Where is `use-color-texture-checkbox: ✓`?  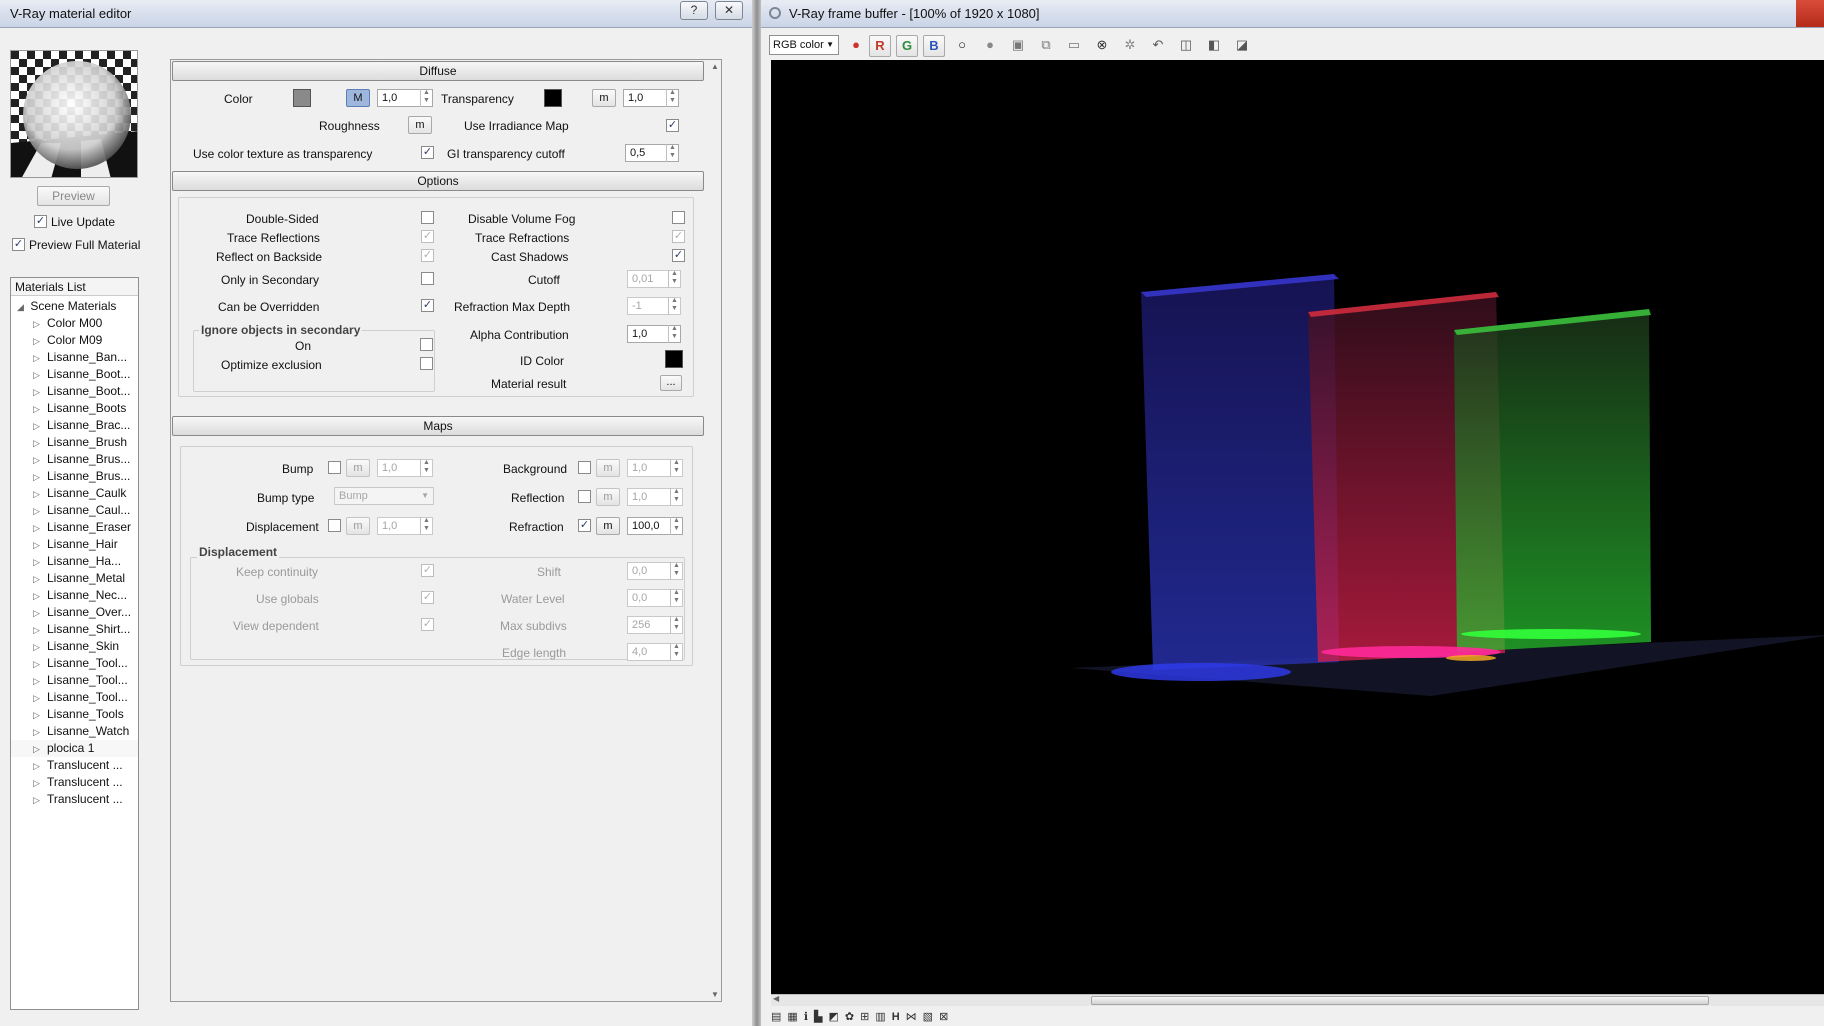 use-color-texture-checkbox: ✓ is located at coordinates (427, 152).